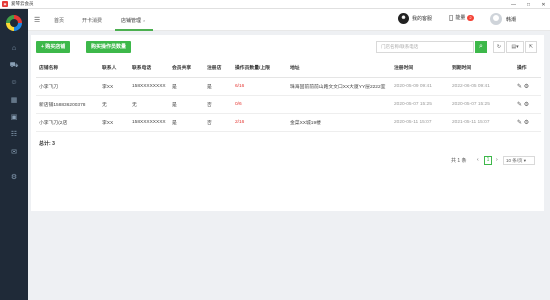  What do you see at coordinates (481, 122) in the screenshot?
I see `expire-time: 2021-05-11 15:07` at bounding box center [481, 122].